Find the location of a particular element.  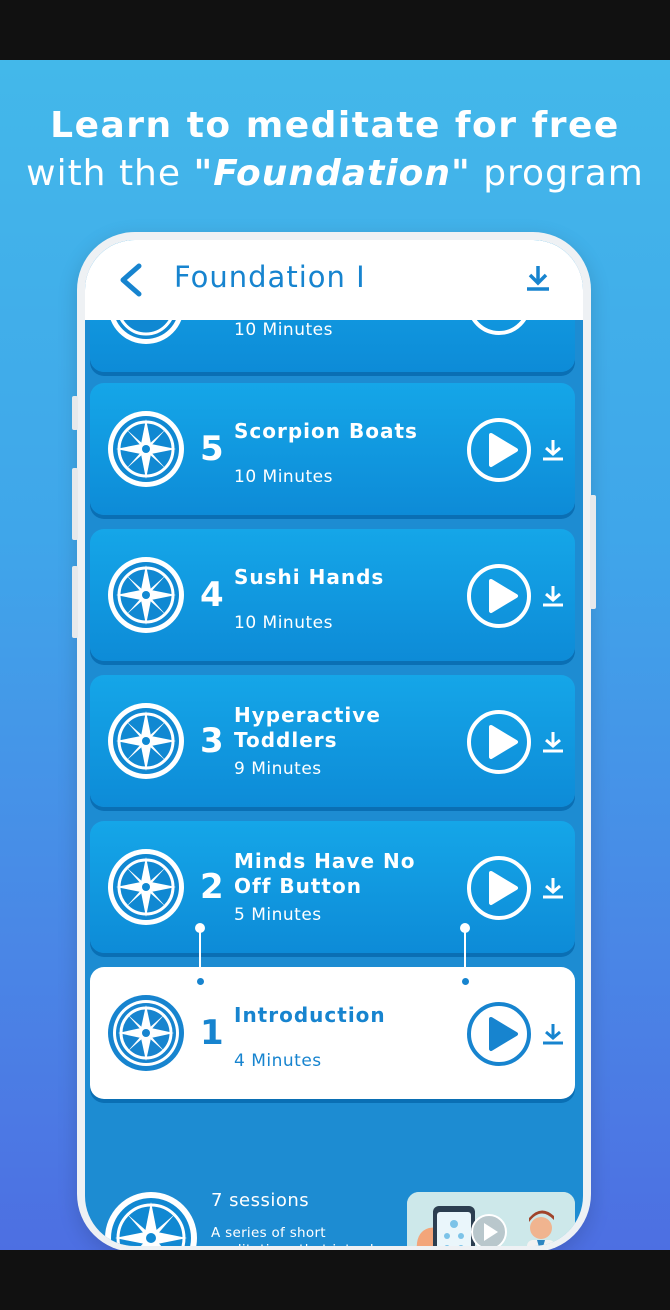

session-name: Hyperactive Toddlers is located at coordinates (307, 727).